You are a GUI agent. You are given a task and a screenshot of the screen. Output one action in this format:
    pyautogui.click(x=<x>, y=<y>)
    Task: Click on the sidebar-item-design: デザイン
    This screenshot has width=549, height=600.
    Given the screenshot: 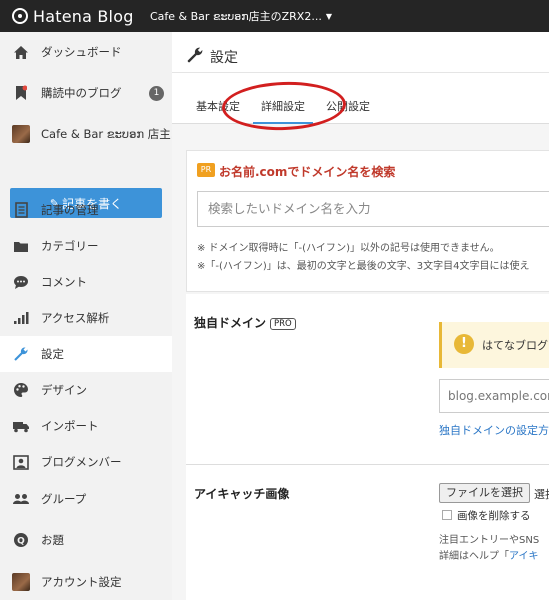 What is the action you would take?
    pyautogui.click(x=86, y=390)
    